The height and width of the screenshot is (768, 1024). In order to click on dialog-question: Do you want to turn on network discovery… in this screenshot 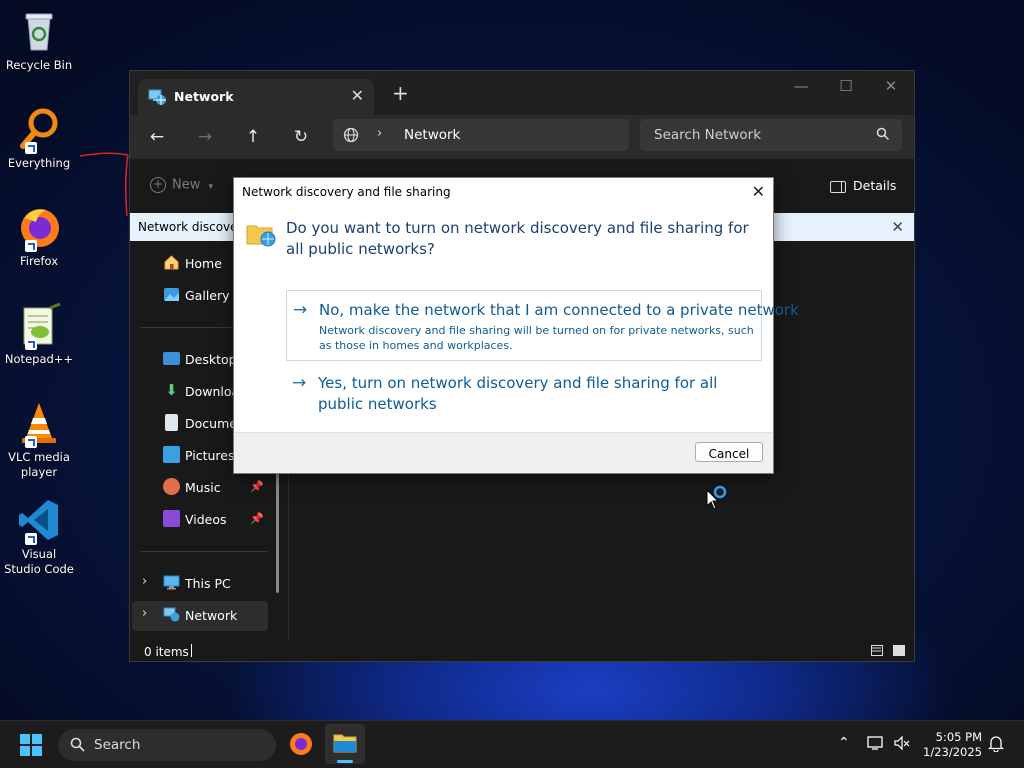, I will do `click(517, 238)`.